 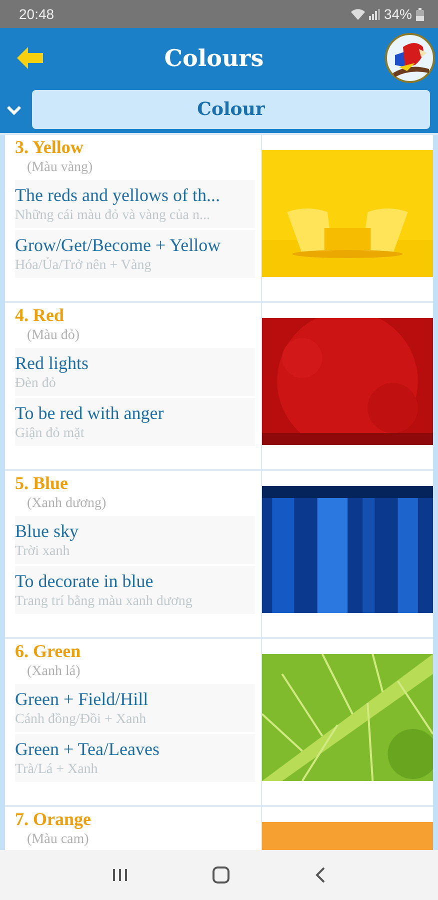 I want to click on colour-translation: (Màu vàng), so click(x=60, y=168).